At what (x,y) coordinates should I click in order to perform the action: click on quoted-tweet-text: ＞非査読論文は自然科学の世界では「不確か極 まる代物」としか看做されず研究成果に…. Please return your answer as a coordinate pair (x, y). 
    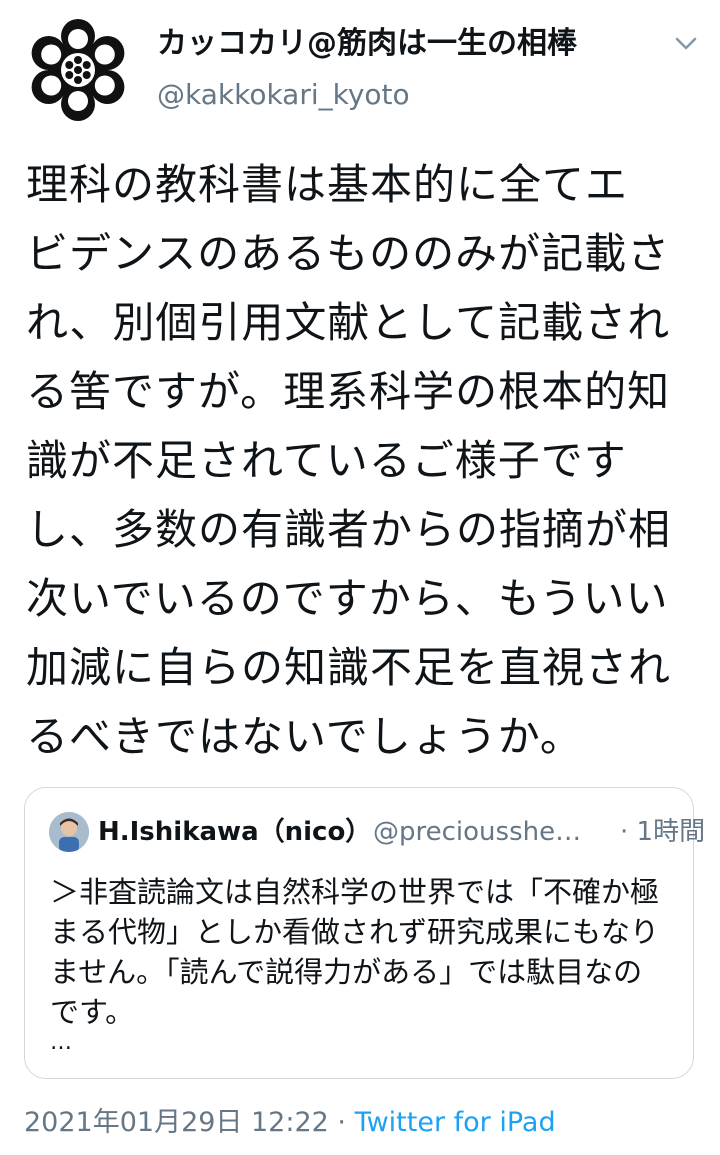
    Looking at the image, I should click on (355, 952).